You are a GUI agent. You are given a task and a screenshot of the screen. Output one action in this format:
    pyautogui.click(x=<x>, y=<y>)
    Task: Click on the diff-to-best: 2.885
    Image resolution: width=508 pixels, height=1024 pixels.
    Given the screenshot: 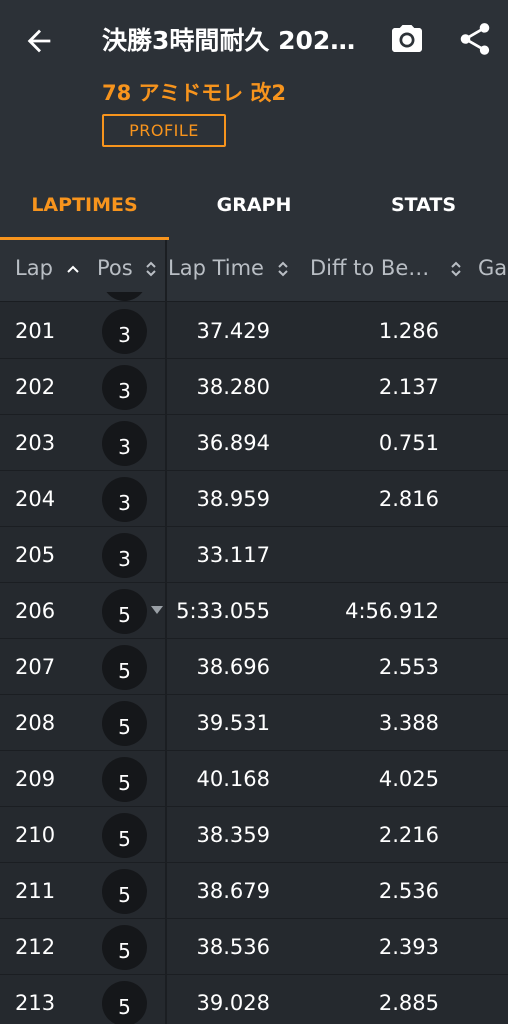 What is the action you would take?
    pyautogui.click(x=408, y=1003)
    